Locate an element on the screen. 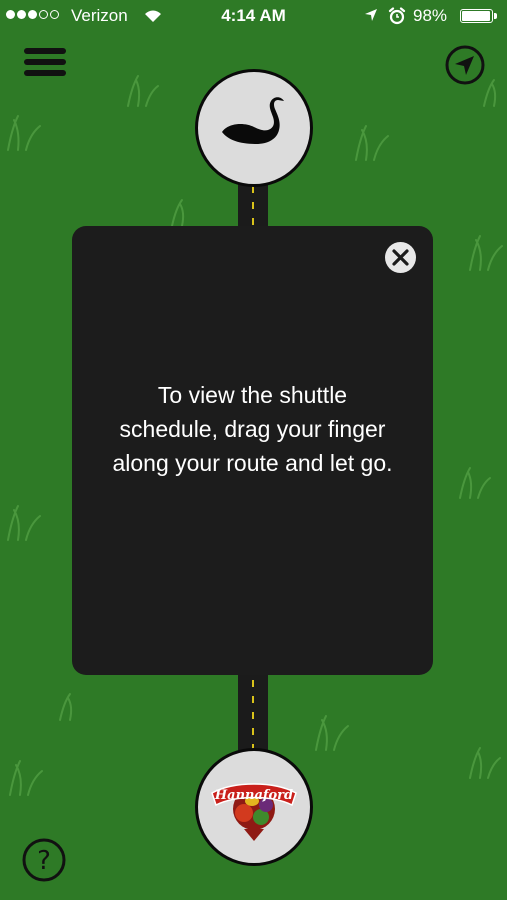 This screenshot has height=900, width=507. battery-percentage: 98% is located at coordinates (430, 15).